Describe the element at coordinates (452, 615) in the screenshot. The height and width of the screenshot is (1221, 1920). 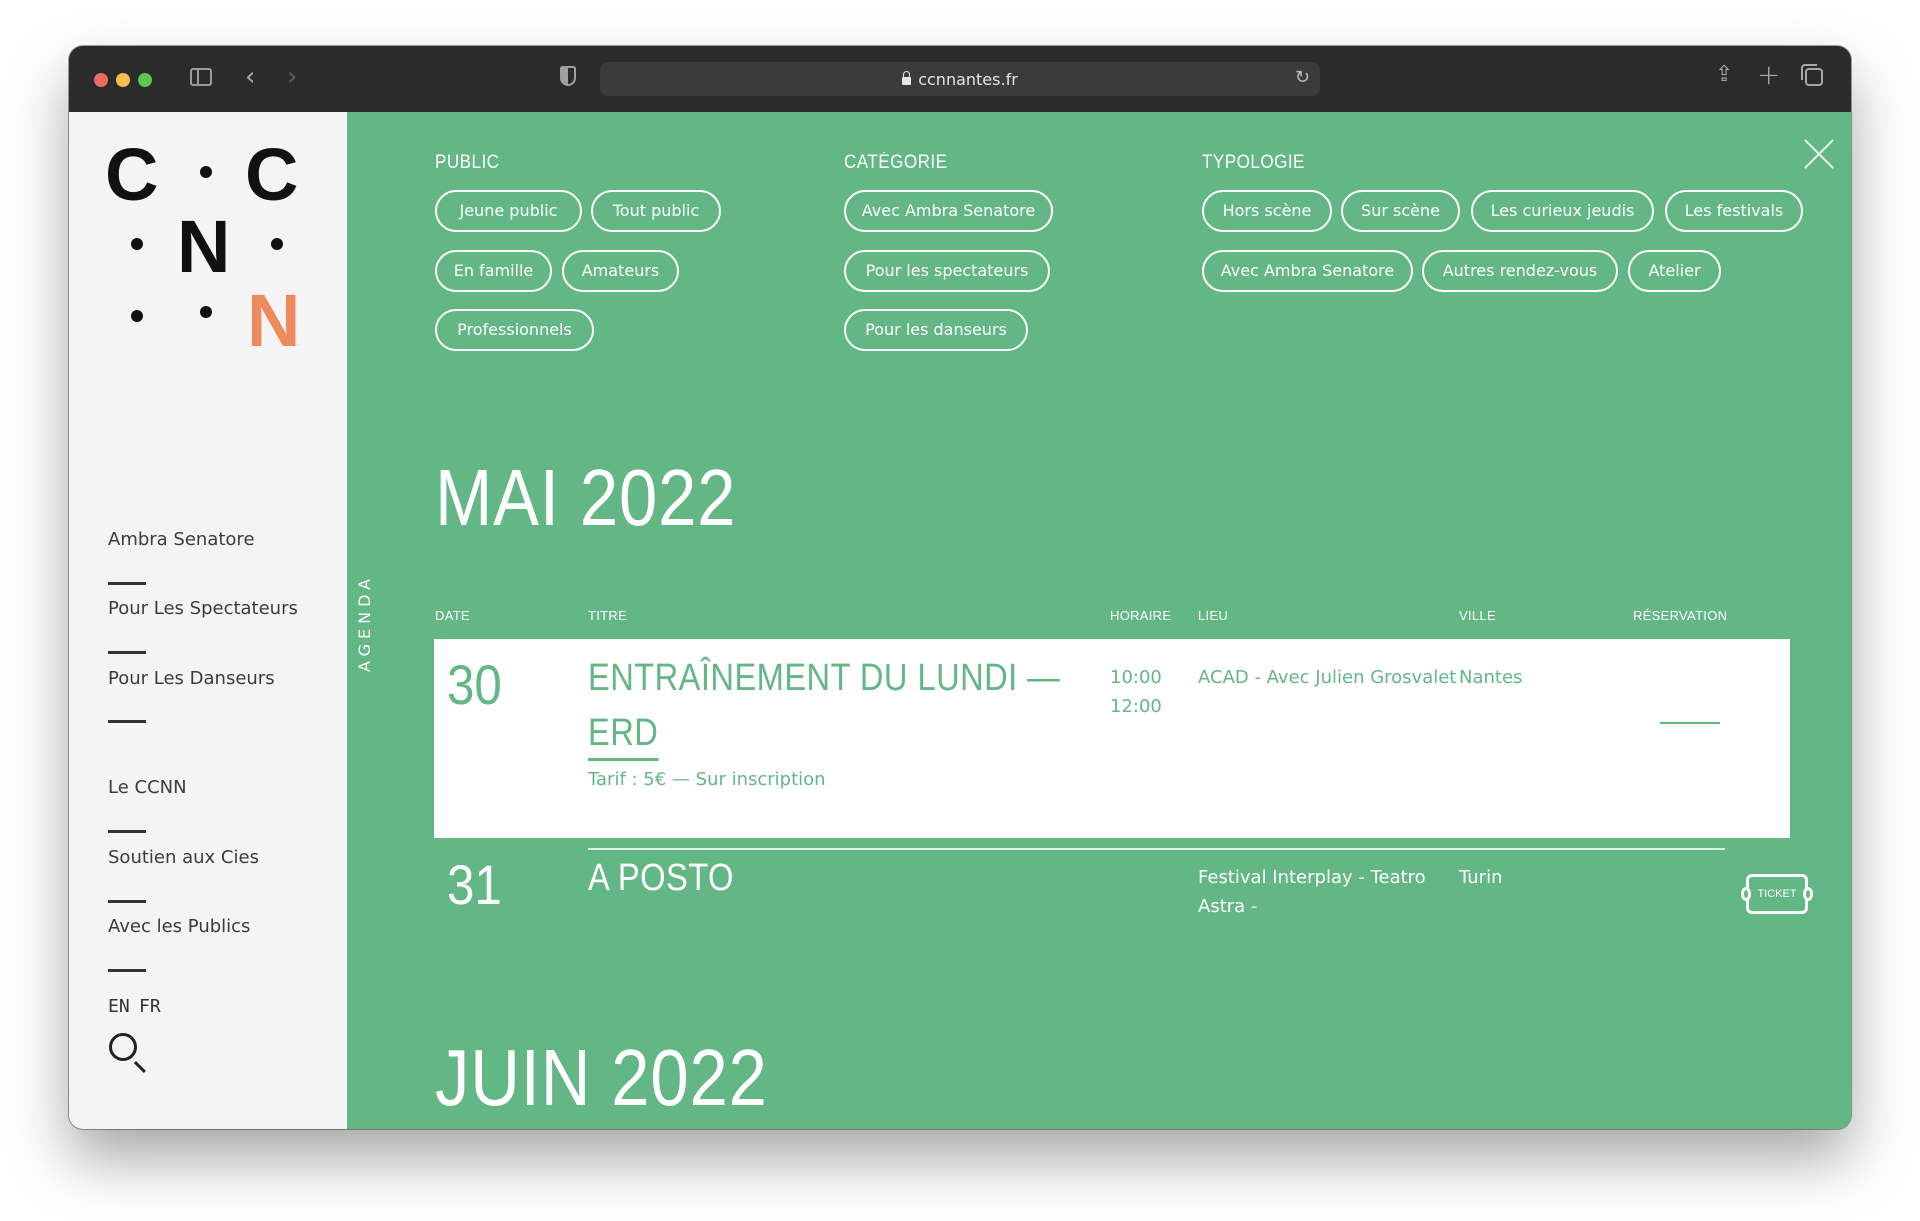
I see `column-header-date: DATE` at that location.